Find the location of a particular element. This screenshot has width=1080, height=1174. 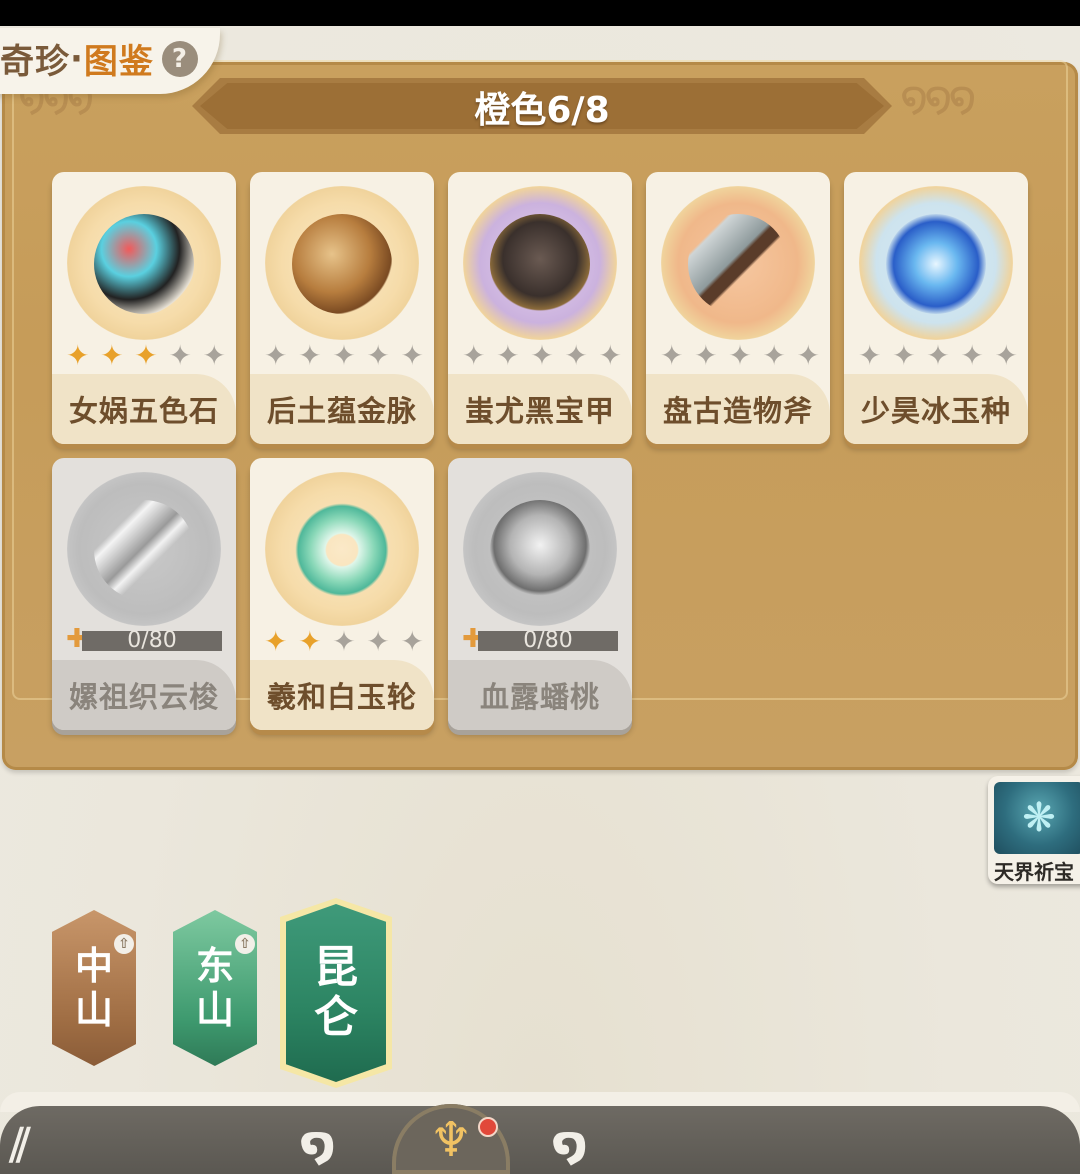

nav-left-icon: ⫽ is located at coordinates (20, 1145).